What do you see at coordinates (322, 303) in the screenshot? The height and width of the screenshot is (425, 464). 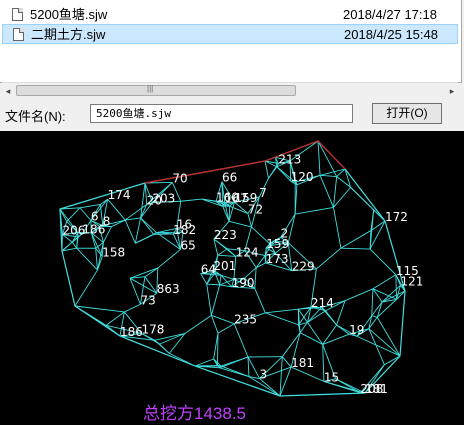 I see `point-label: 214` at bounding box center [322, 303].